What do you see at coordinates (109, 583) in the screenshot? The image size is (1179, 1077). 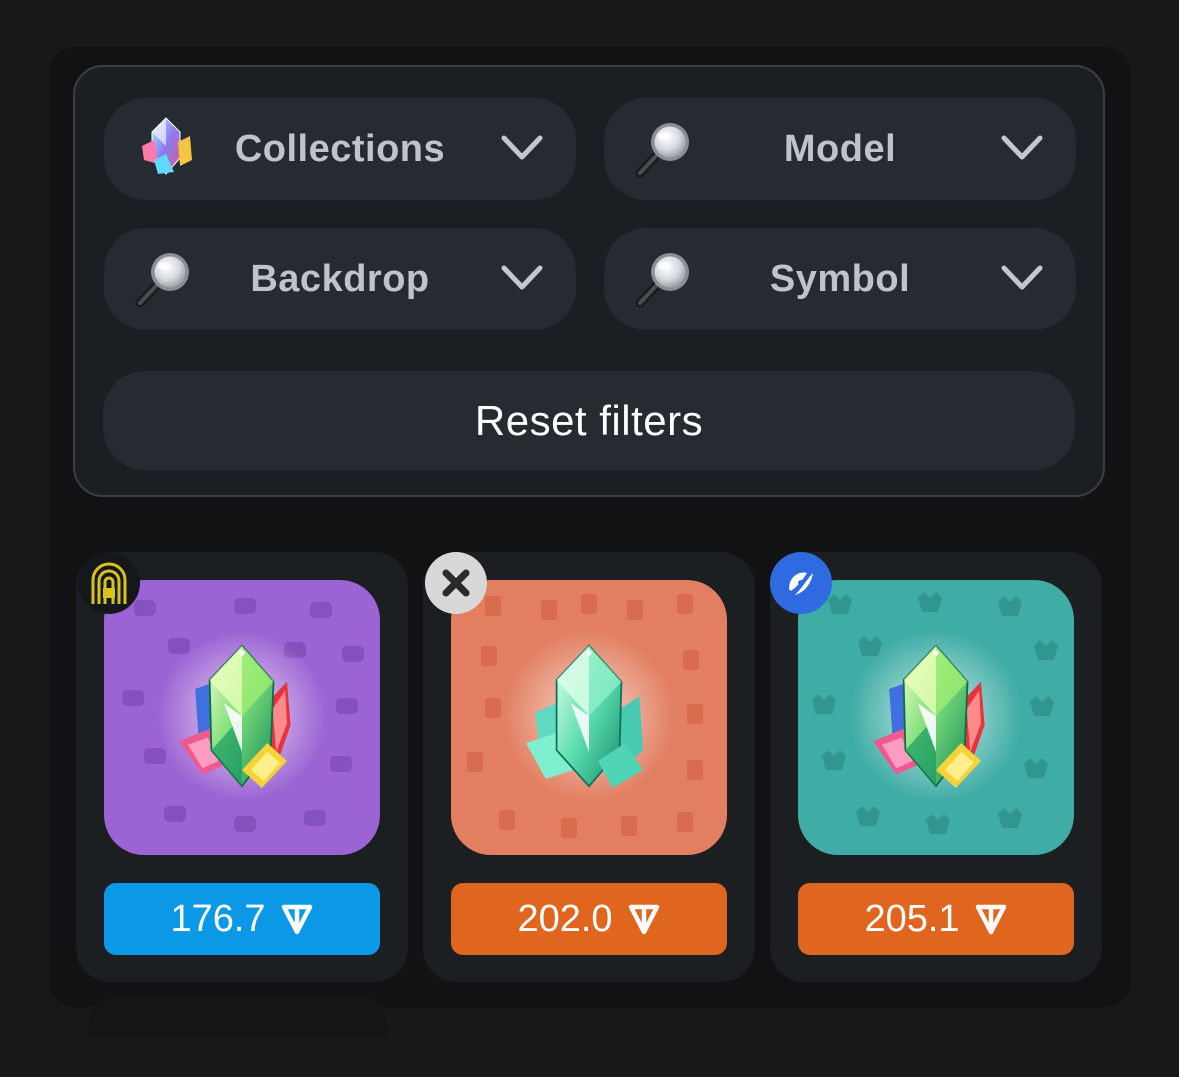 I see `fingerprint-lock-badge` at bounding box center [109, 583].